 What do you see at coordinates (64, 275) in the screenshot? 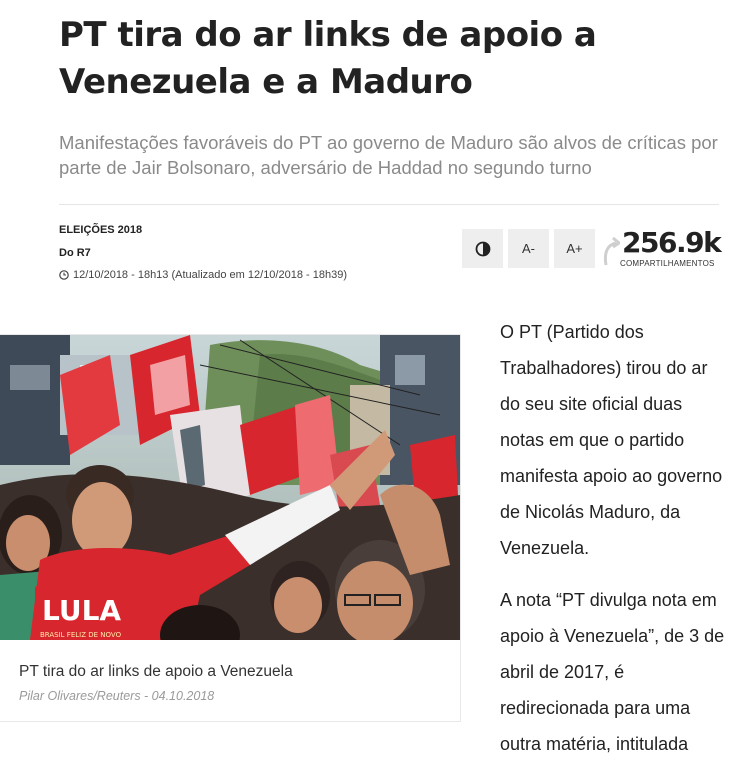
I see `clock-icon` at bounding box center [64, 275].